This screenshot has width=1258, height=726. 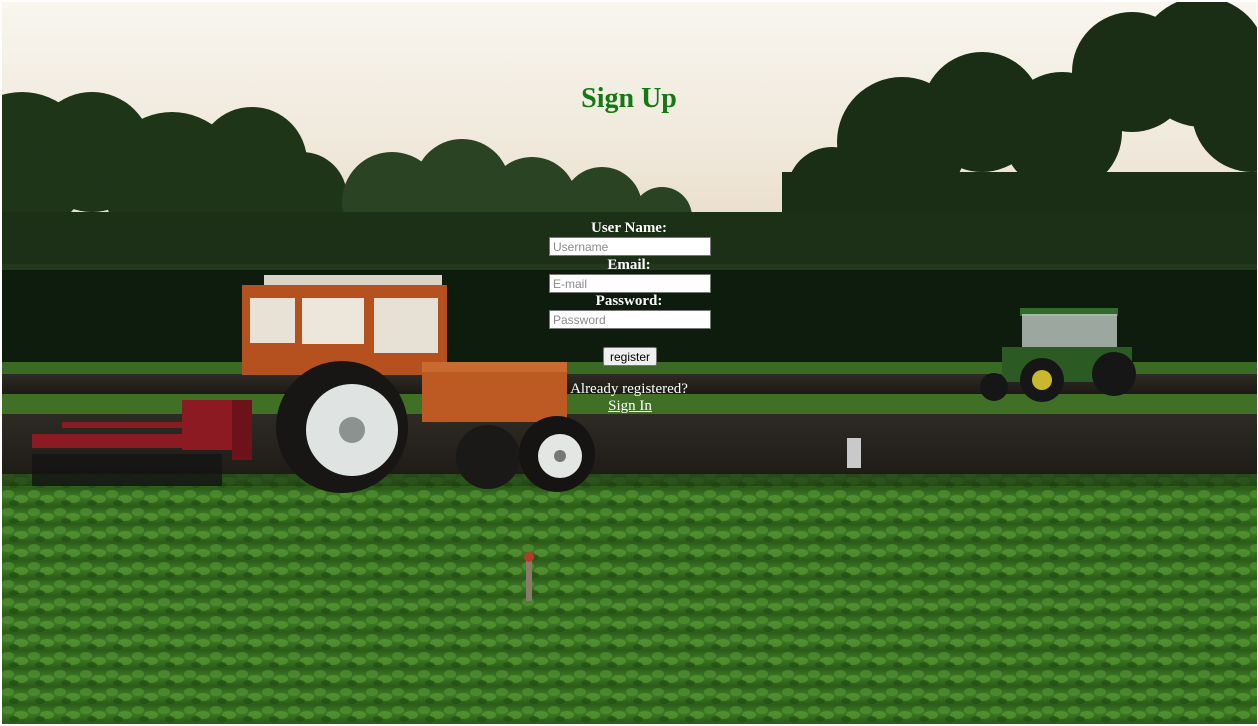 What do you see at coordinates (629, 98) in the screenshot?
I see `page-title: Sign Up` at bounding box center [629, 98].